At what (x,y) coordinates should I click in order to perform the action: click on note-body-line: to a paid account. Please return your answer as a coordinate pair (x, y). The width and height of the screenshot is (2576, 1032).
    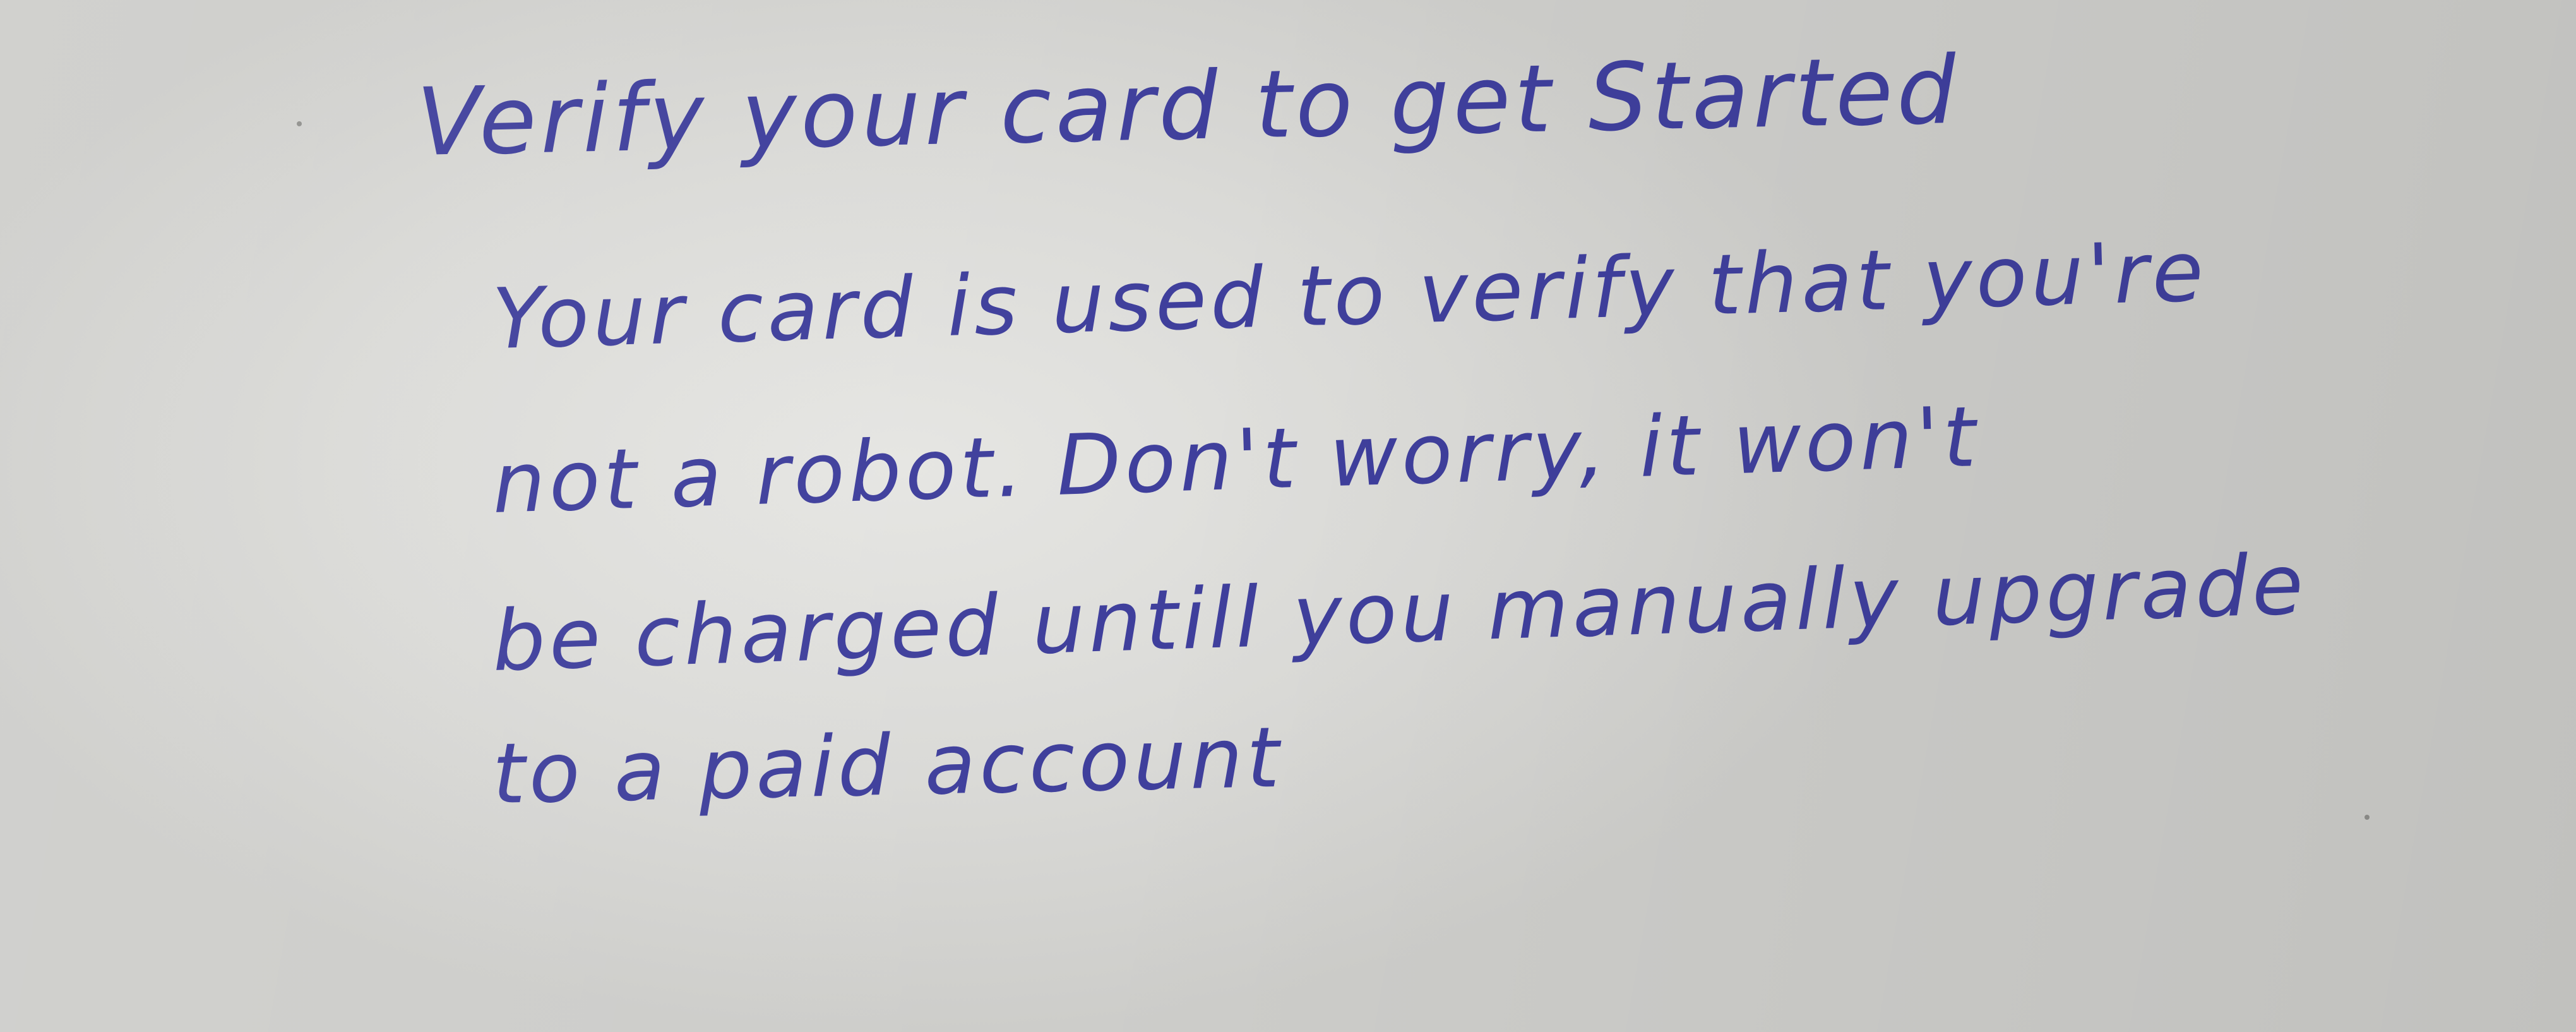
    Looking at the image, I should click on (887, 766).